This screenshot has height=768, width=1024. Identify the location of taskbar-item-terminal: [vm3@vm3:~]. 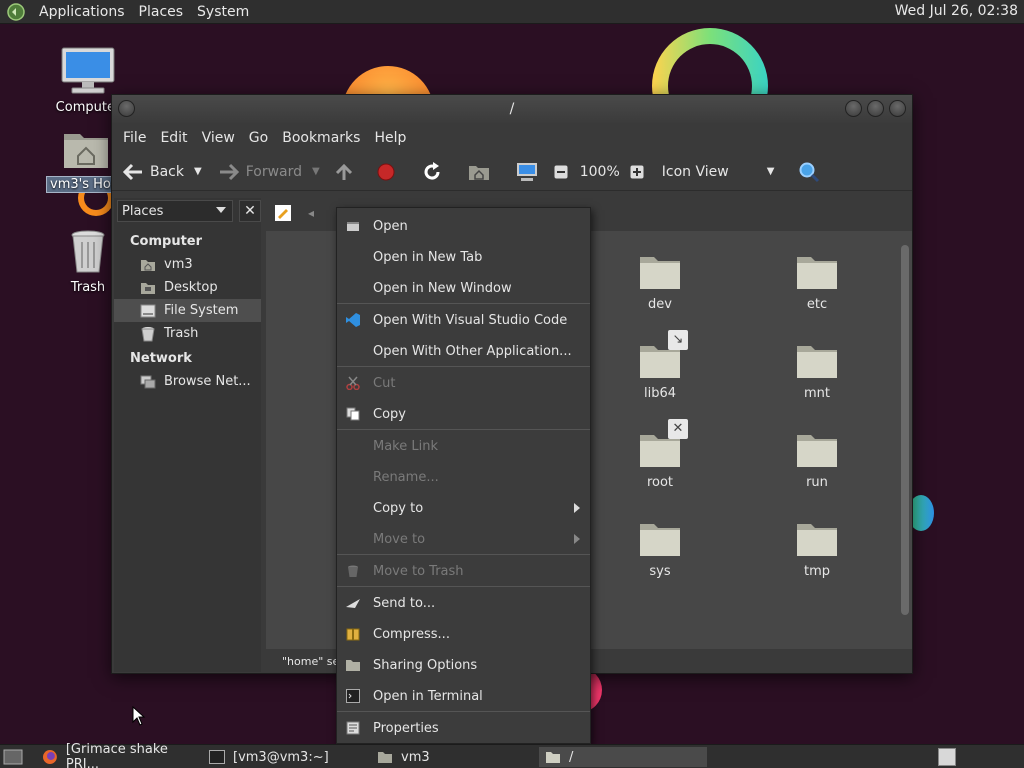
(287, 757).